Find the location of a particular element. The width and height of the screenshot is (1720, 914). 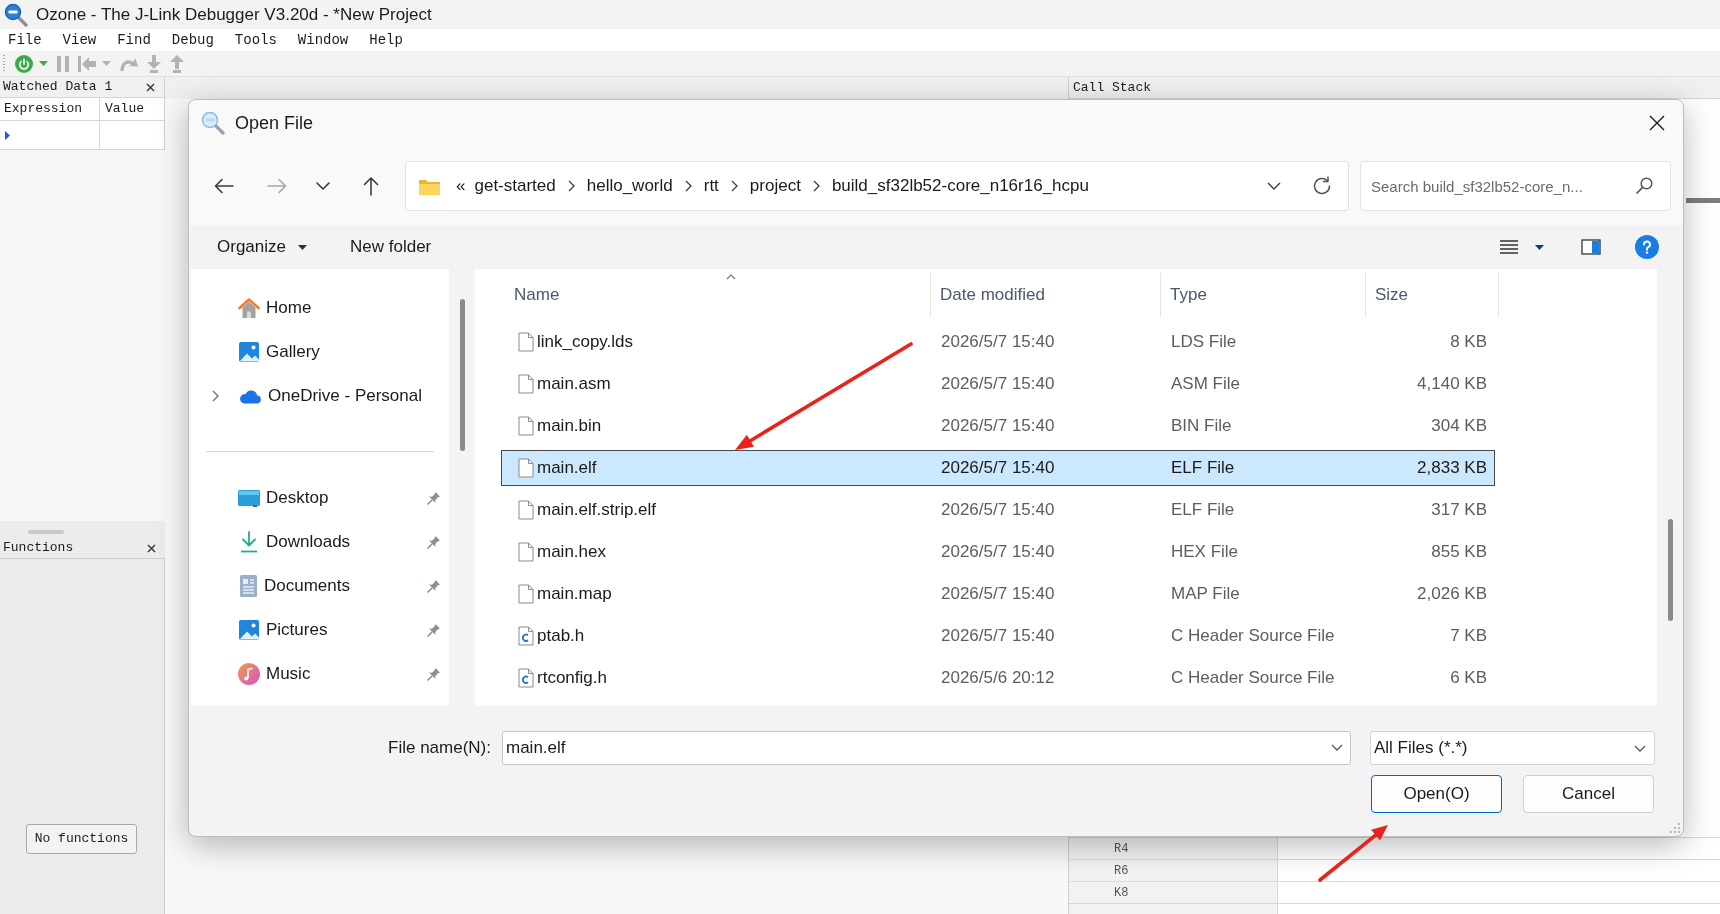

status-button: No functions is located at coordinates (81, 839).